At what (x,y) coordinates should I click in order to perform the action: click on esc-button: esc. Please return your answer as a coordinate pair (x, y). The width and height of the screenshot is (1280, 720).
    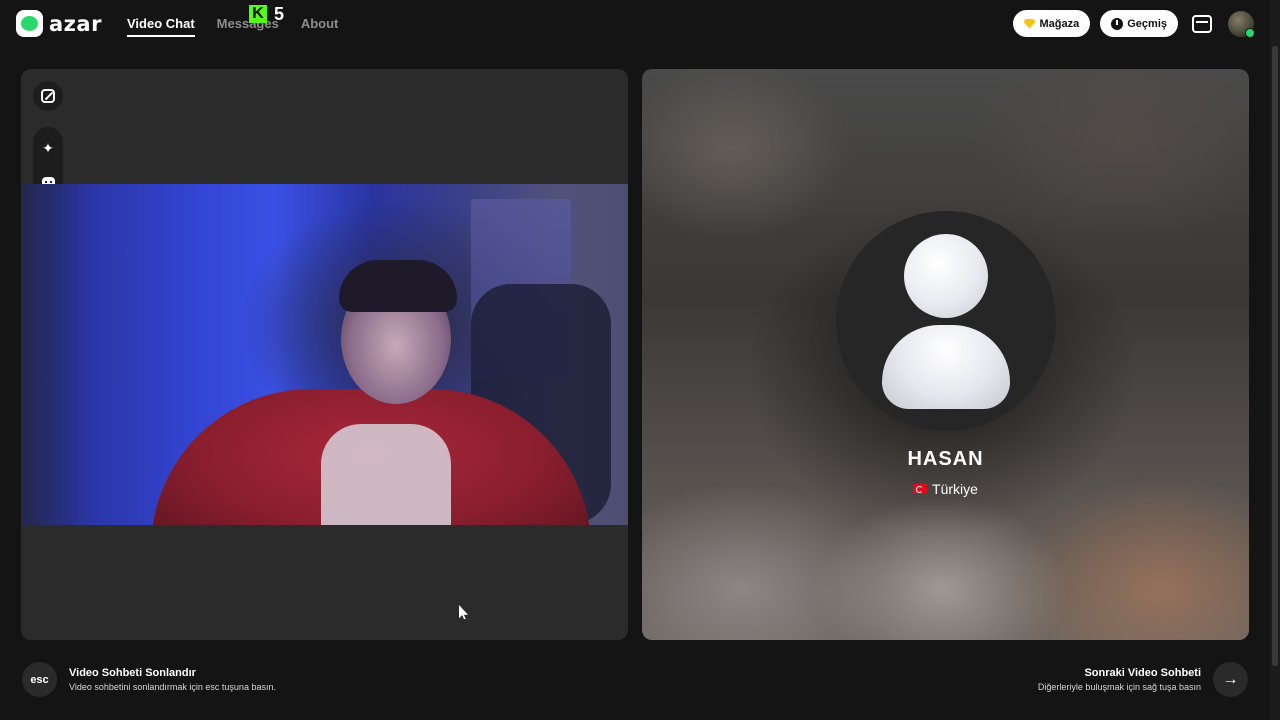
    Looking at the image, I should click on (39, 679).